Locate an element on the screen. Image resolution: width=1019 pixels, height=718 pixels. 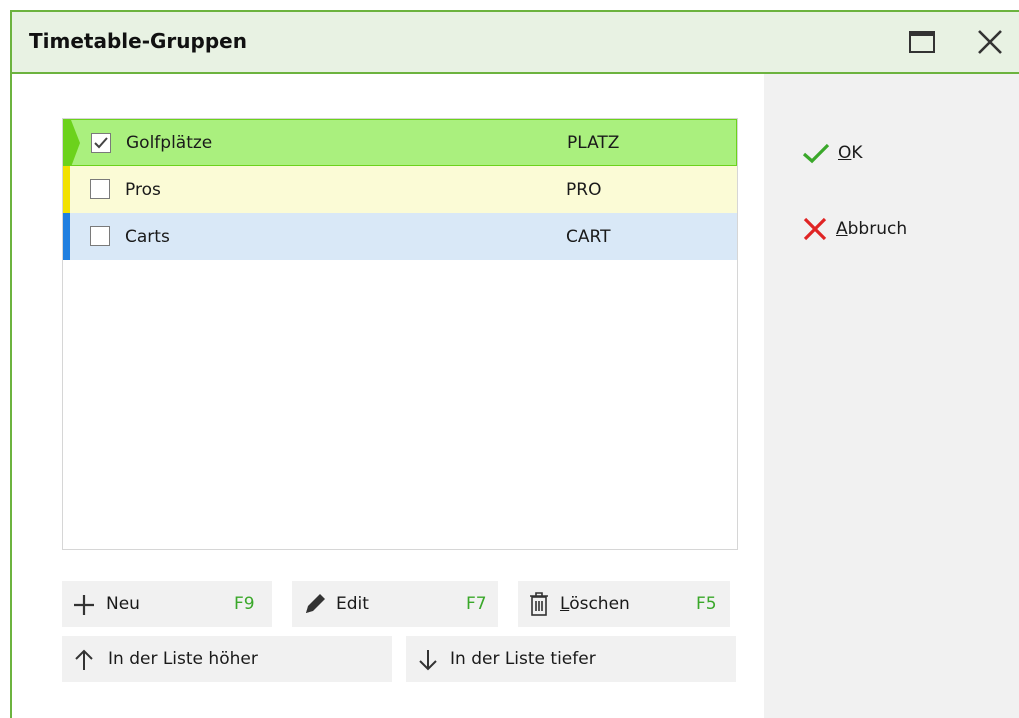
x-icon is located at coordinates (815, 229).